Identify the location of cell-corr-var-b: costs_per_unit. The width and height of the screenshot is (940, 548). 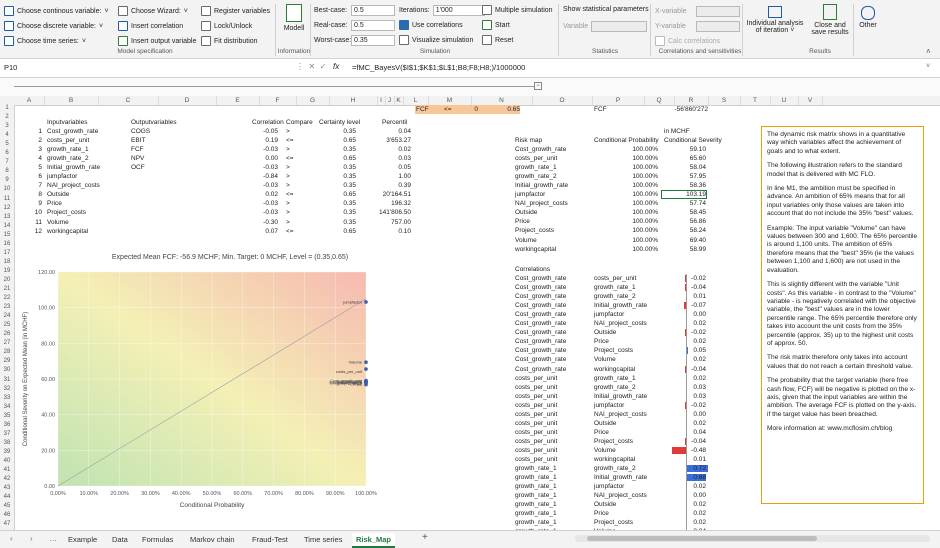
(615, 278).